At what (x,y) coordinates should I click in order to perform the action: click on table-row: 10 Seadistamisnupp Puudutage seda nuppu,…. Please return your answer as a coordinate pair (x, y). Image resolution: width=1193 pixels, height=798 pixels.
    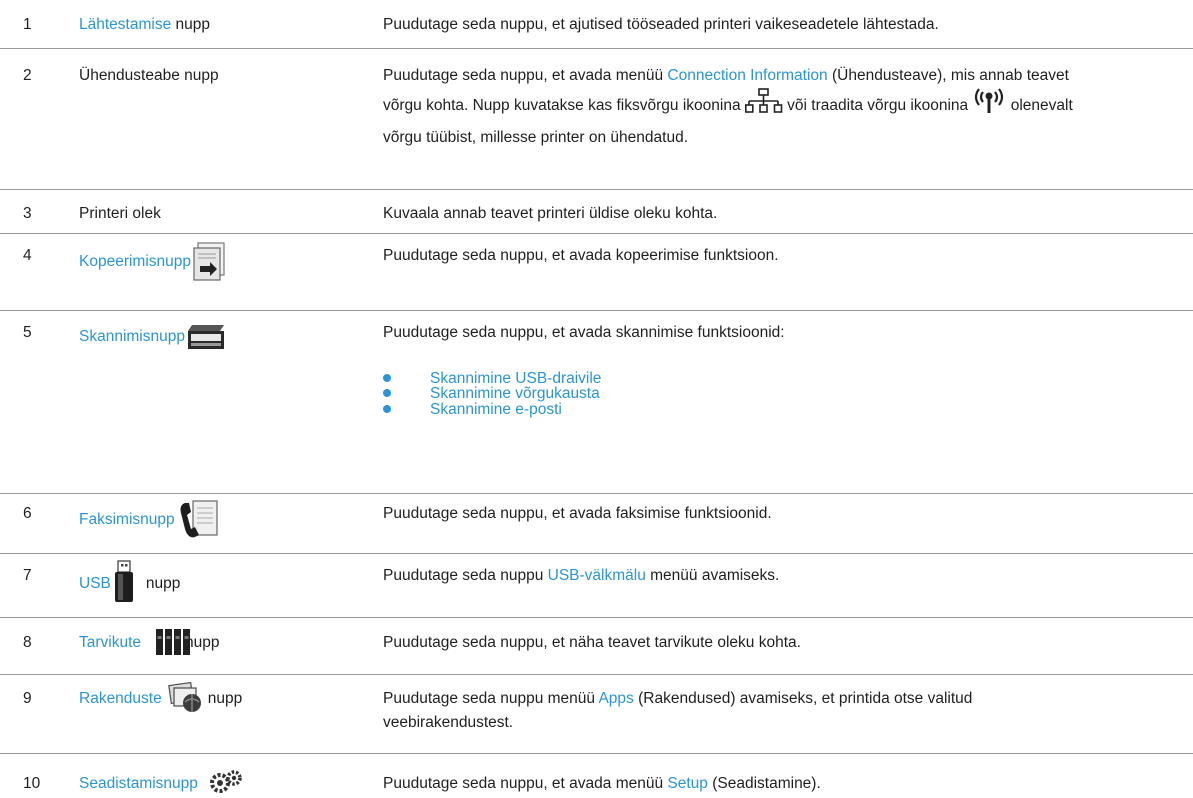
    Looking at the image, I should click on (596, 775).